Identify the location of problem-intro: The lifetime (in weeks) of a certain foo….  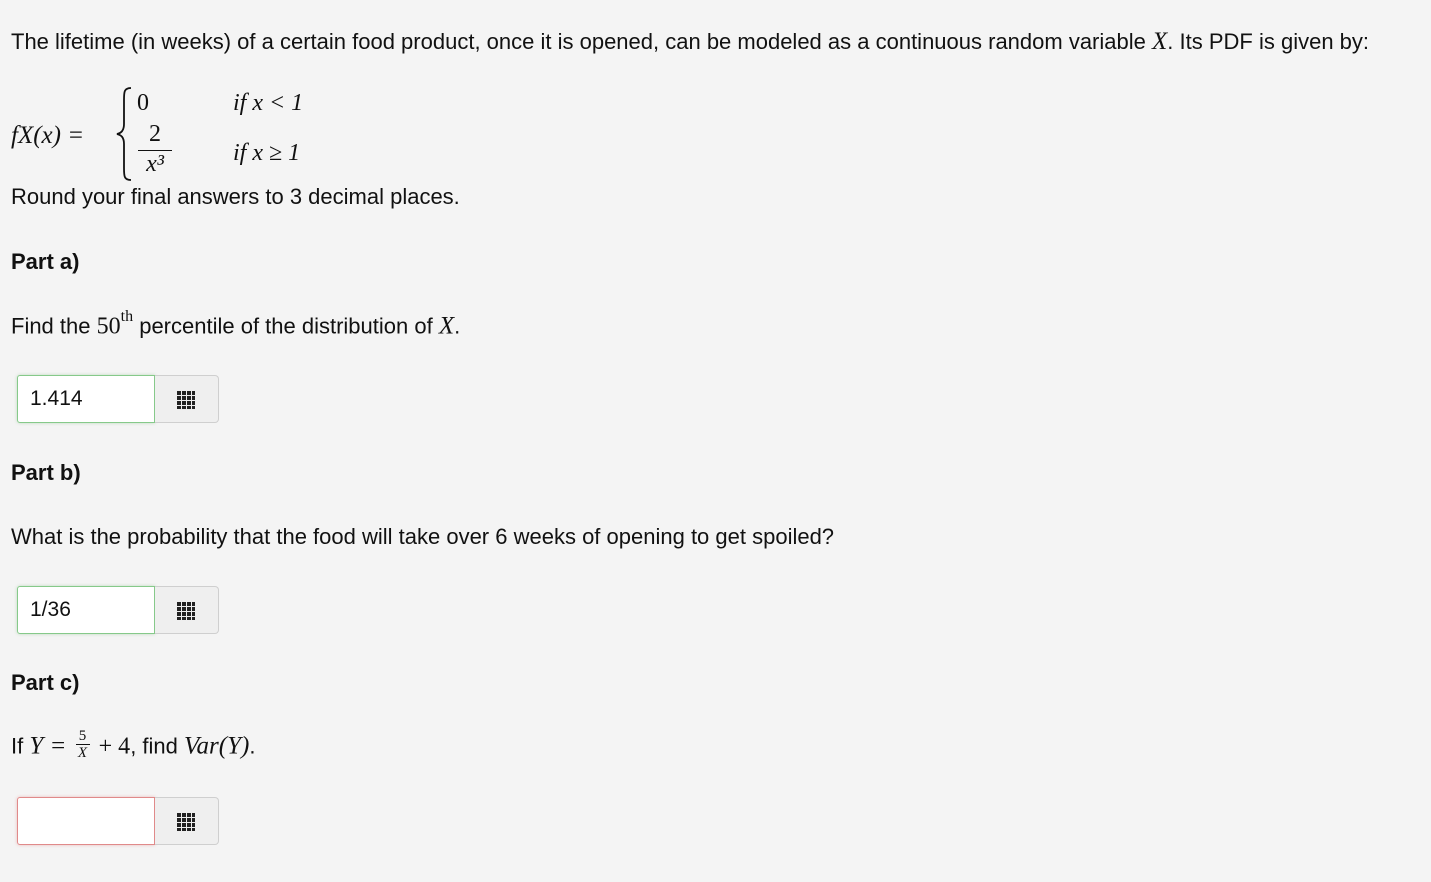
(690, 42).